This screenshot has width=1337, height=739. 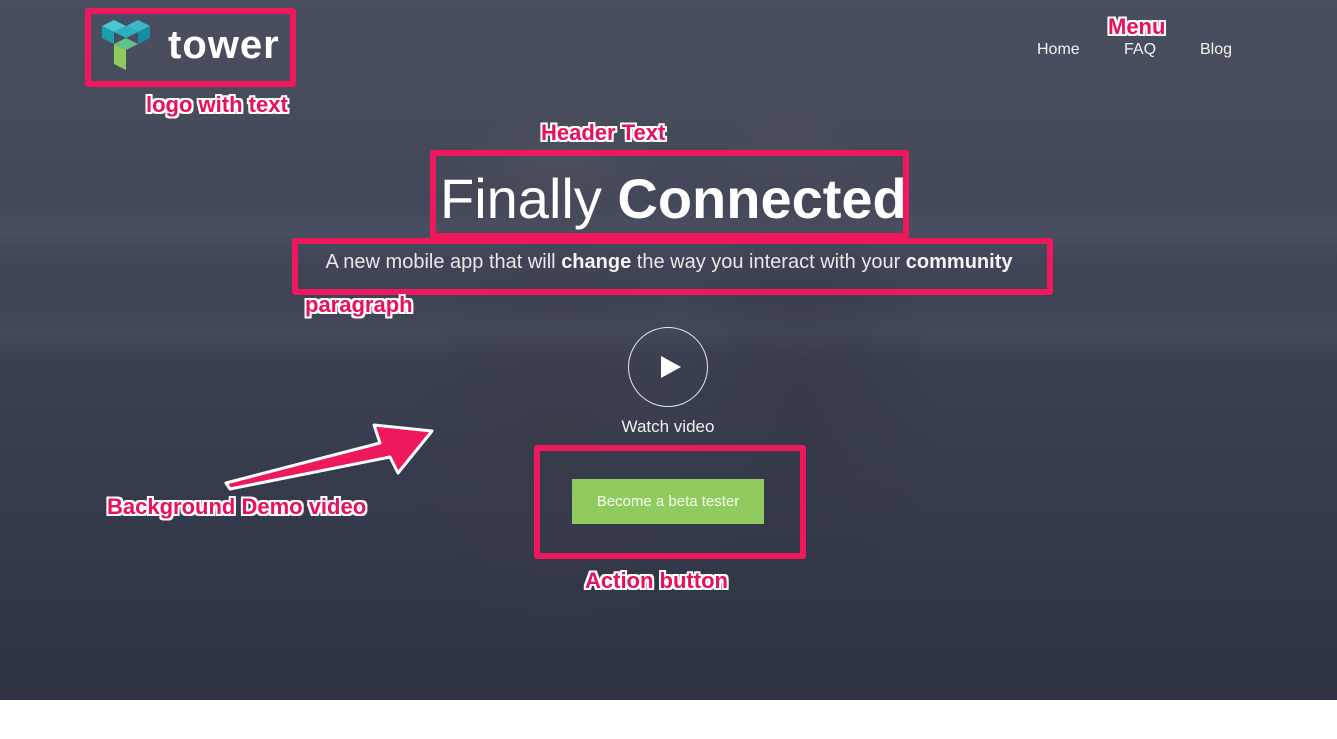 What do you see at coordinates (669, 194) in the screenshot?
I see `annotation-box-header` at bounding box center [669, 194].